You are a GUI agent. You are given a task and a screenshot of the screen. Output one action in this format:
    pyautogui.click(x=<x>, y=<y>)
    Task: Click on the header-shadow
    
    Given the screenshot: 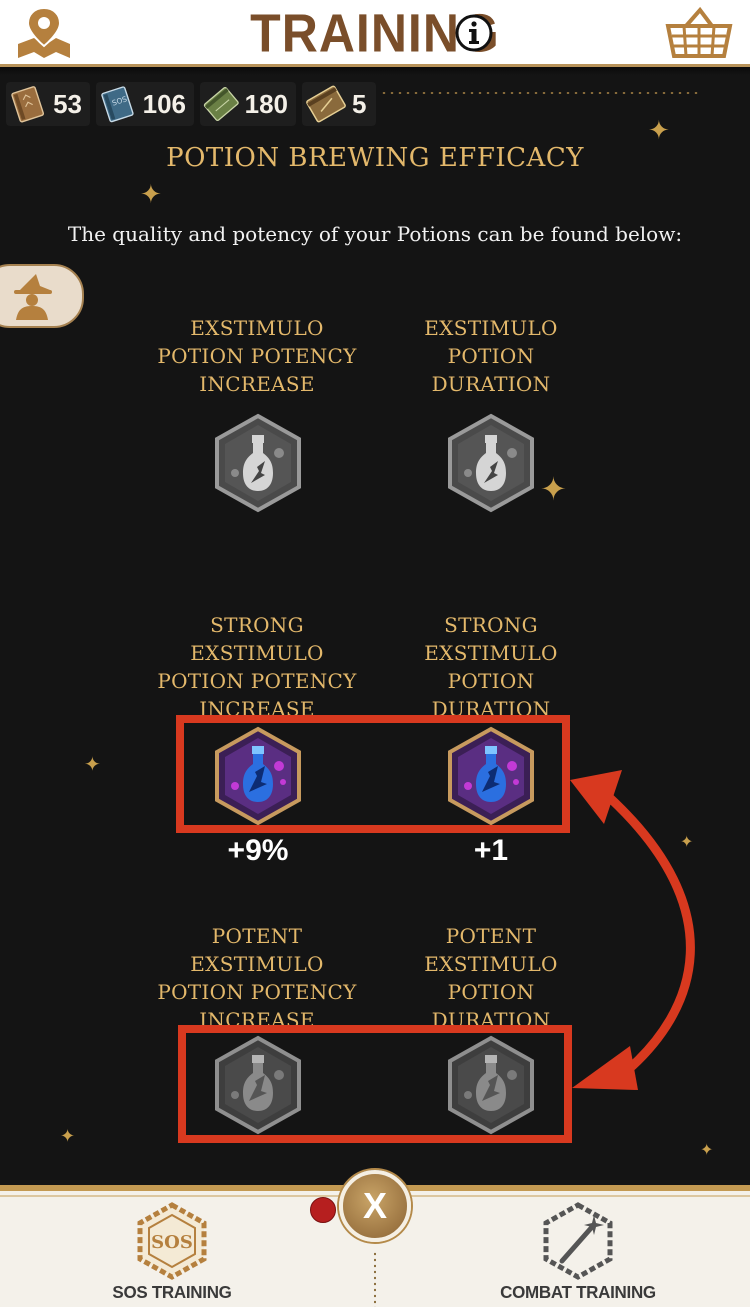 What is the action you would take?
    pyautogui.click(x=375, y=71)
    